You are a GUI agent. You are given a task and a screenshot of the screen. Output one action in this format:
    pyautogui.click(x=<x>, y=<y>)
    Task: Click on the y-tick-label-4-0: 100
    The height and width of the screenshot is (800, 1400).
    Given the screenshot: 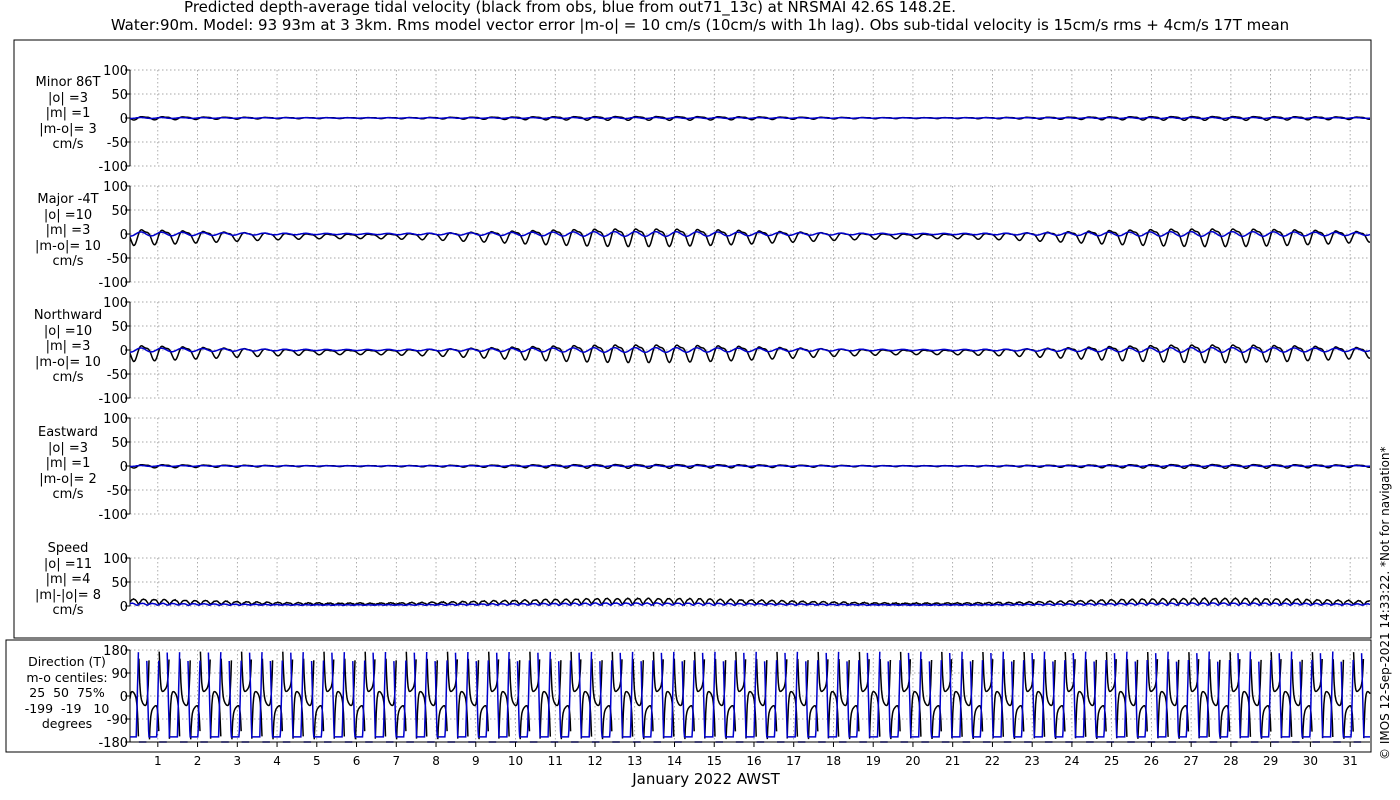 What is the action you would take?
    pyautogui.click(x=115, y=559)
    